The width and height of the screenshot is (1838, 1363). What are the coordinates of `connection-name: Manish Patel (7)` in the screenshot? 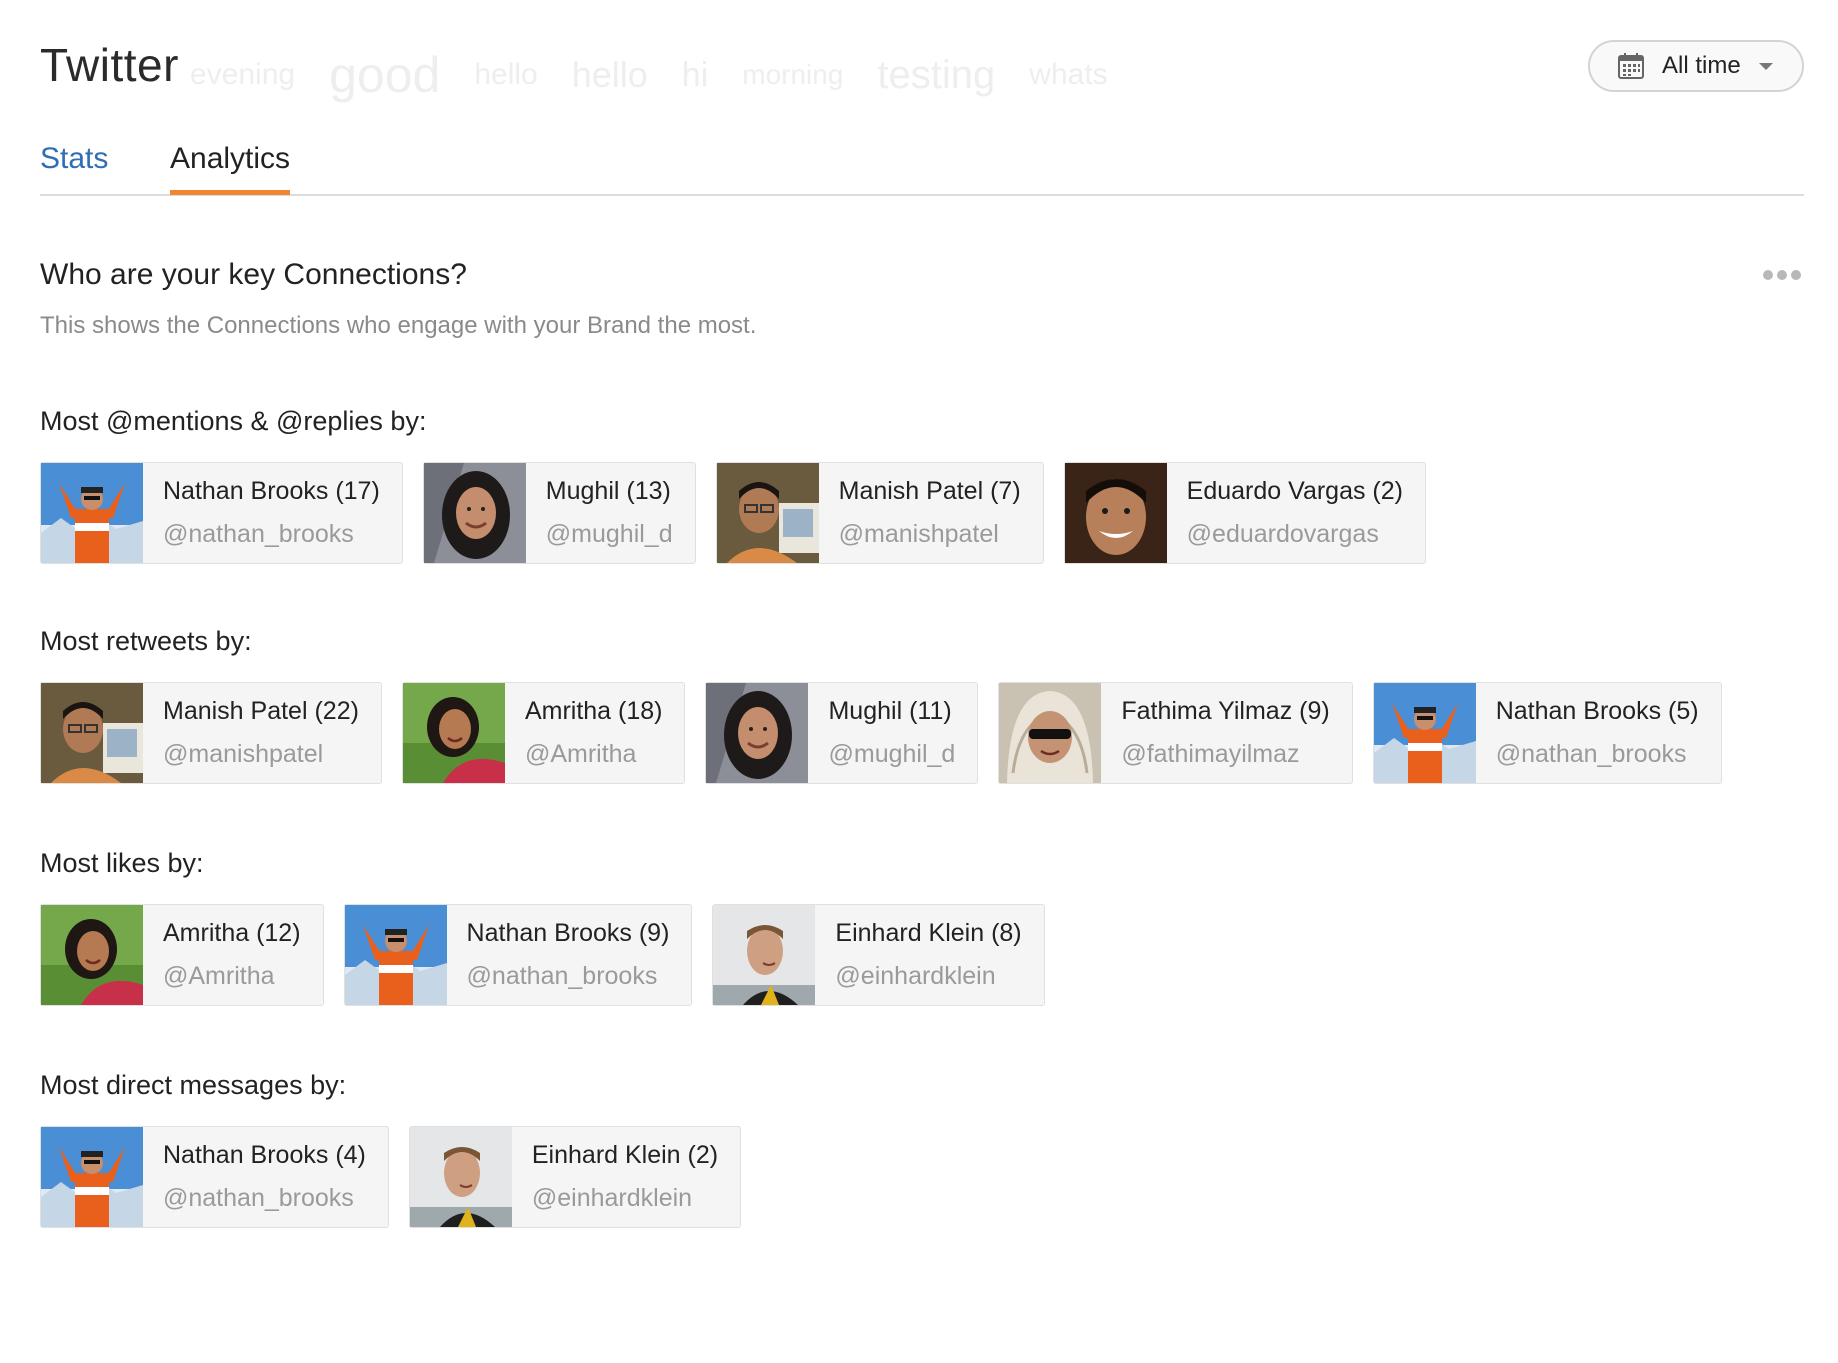 It's located at (929, 491).